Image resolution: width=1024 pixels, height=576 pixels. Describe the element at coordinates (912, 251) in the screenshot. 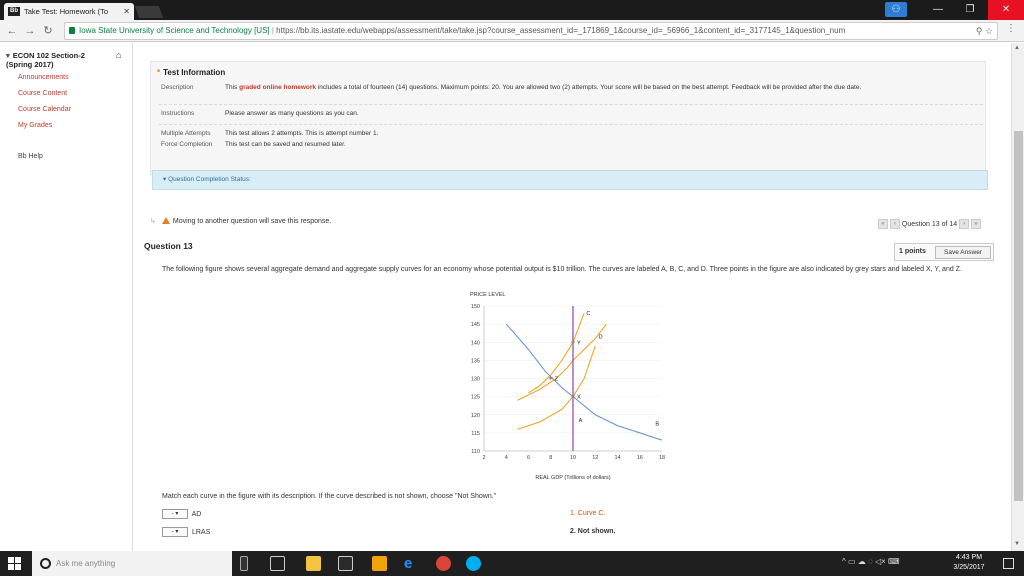

I see `points-label: 1 points` at that location.